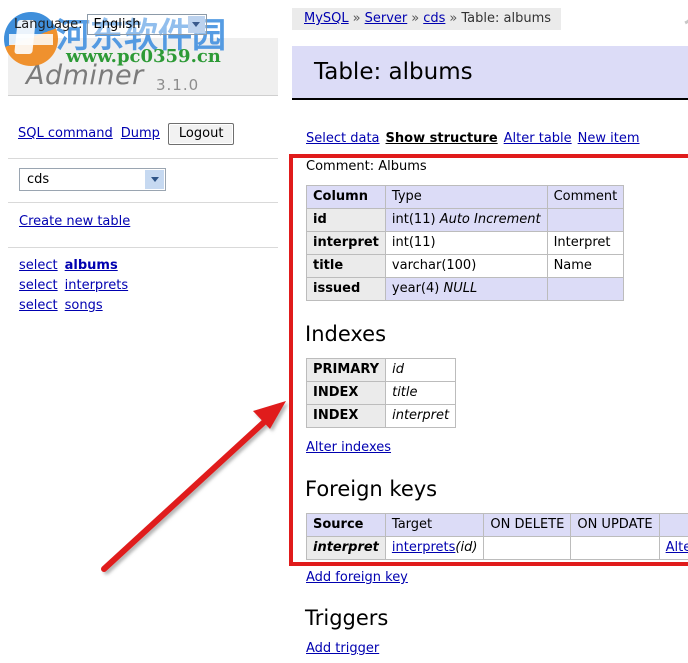 This screenshot has width=688, height=663. What do you see at coordinates (346, 370) in the screenshot?
I see `cell-index-type: PRIMARY` at bounding box center [346, 370].